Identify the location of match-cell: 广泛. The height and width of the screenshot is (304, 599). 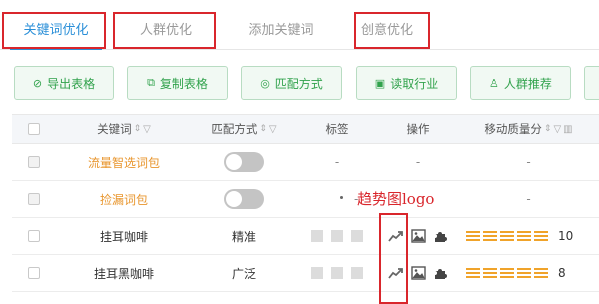
(244, 273).